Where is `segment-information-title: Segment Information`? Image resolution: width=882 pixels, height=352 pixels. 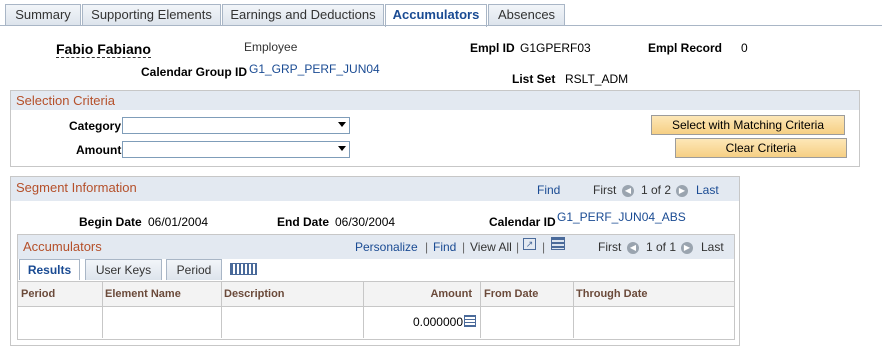
segment-information-title: Segment Information is located at coordinates (76, 187).